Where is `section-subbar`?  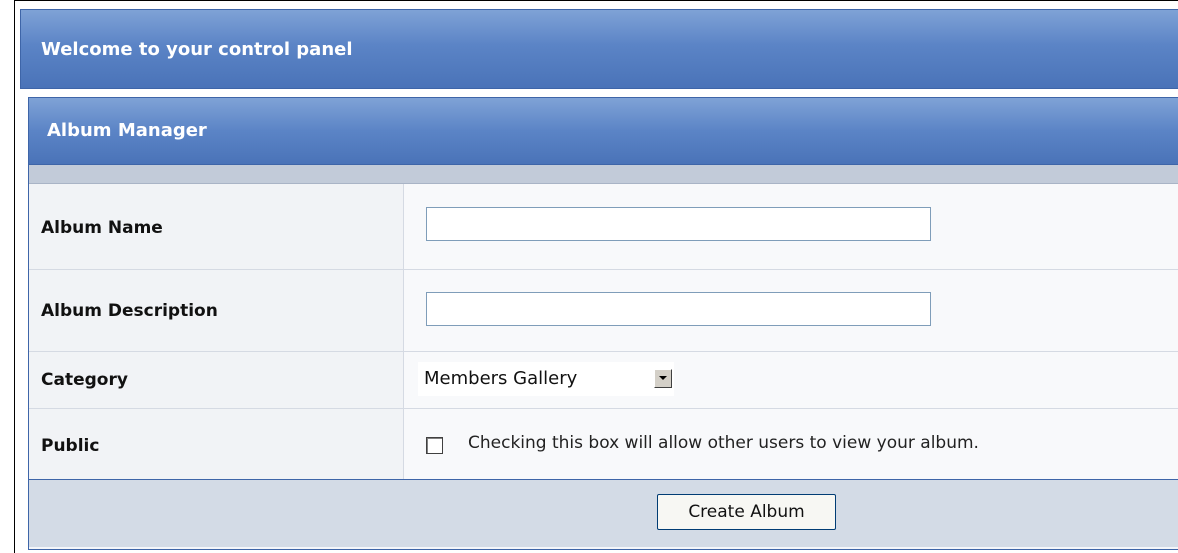
section-subbar is located at coordinates (603, 174).